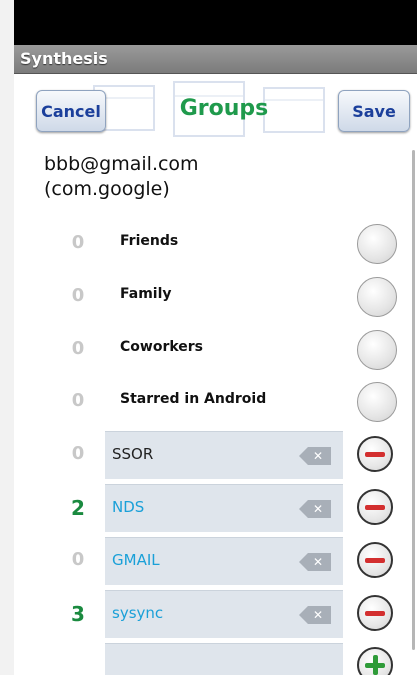 The image size is (417, 675). What do you see at coordinates (224, 108) in the screenshot?
I see `page-title: Groups` at bounding box center [224, 108].